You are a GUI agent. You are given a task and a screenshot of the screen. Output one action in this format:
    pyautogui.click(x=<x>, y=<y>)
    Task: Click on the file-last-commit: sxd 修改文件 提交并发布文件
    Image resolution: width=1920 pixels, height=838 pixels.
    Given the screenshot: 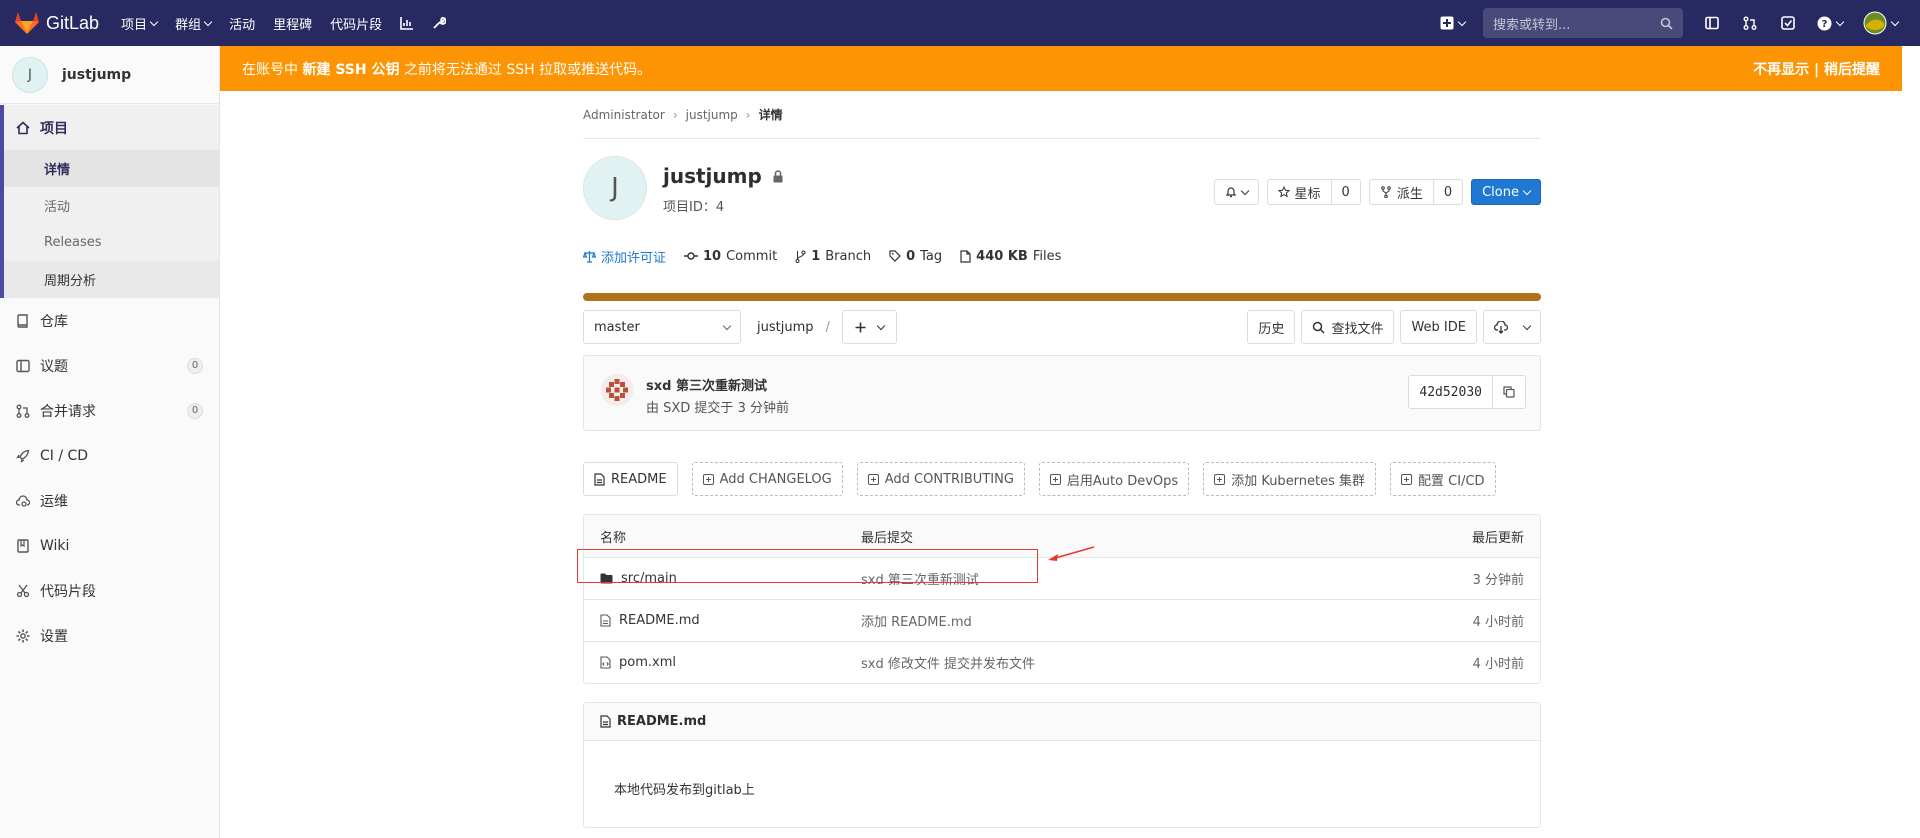 What is the action you would take?
    pyautogui.click(x=1112, y=662)
    